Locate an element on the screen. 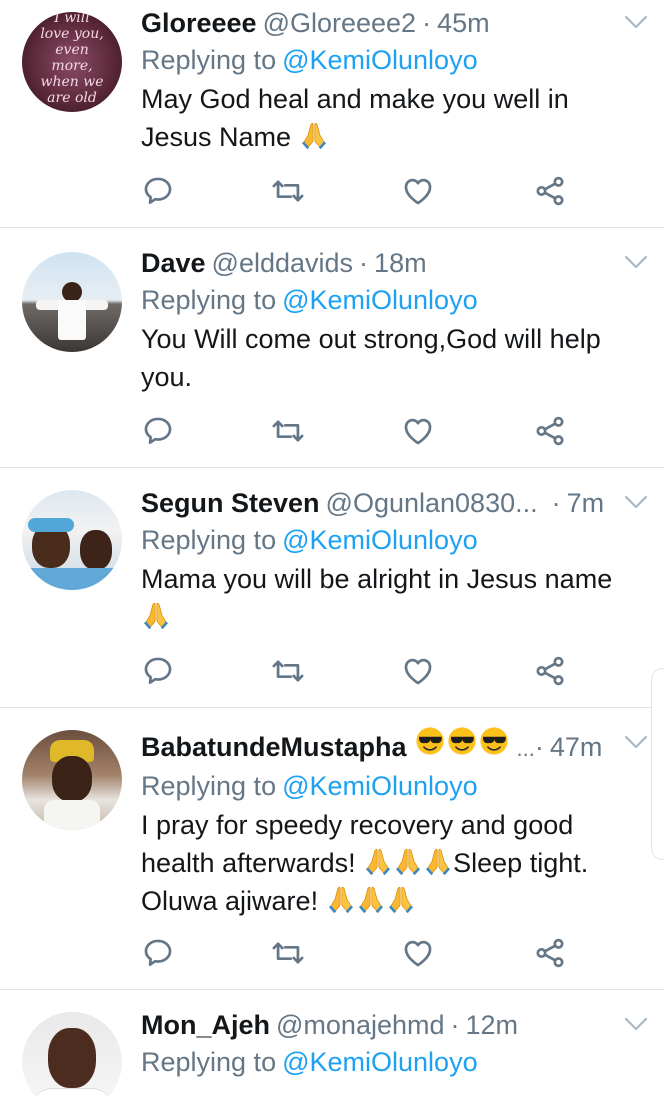 The height and width of the screenshot is (1112, 664). user-handle: @elddavids is located at coordinates (283, 263).